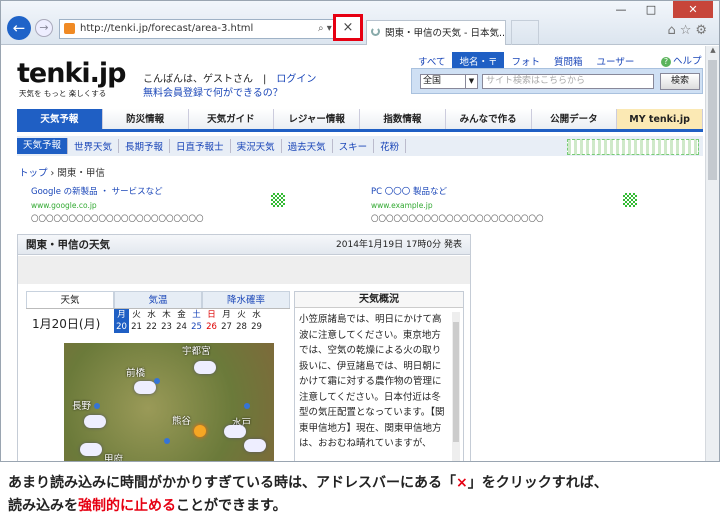 The height and width of the screenshot is (519, 720). I want to click on stop-loading-button: ×, so click(348, 27).